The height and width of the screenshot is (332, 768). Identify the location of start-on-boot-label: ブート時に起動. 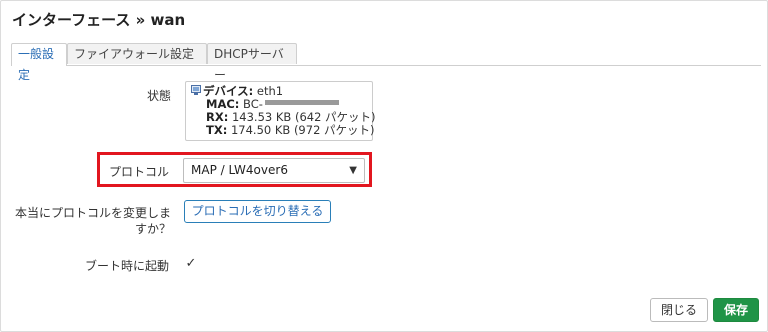
(126, 266).